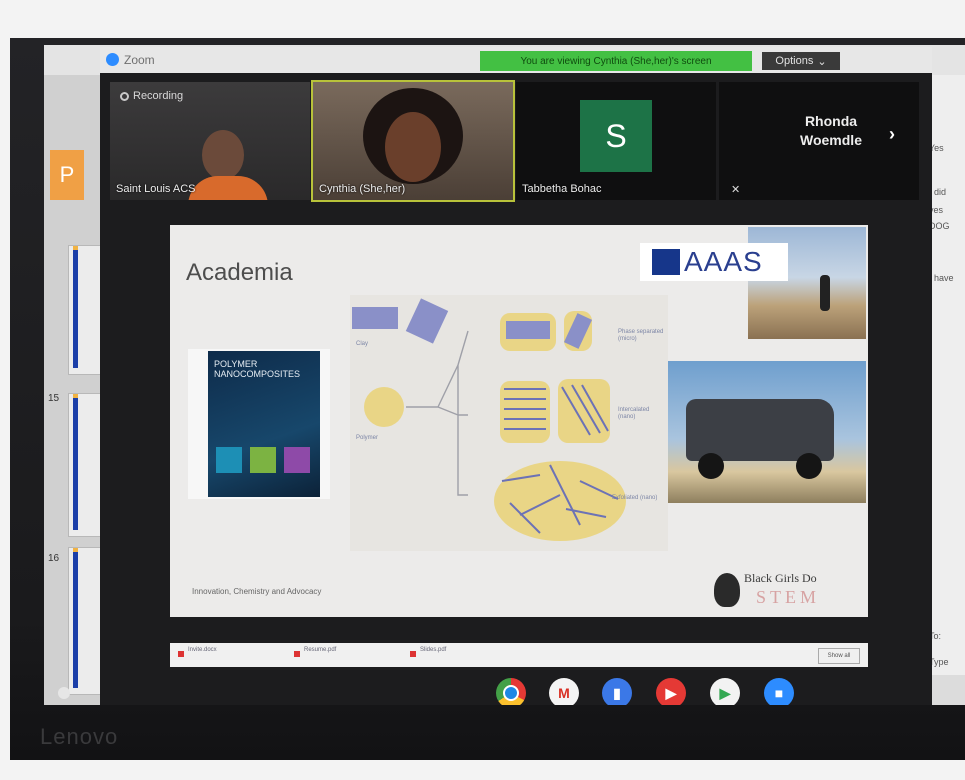  I want to click on laptop-brand: Lenovo, so click(79, 736).